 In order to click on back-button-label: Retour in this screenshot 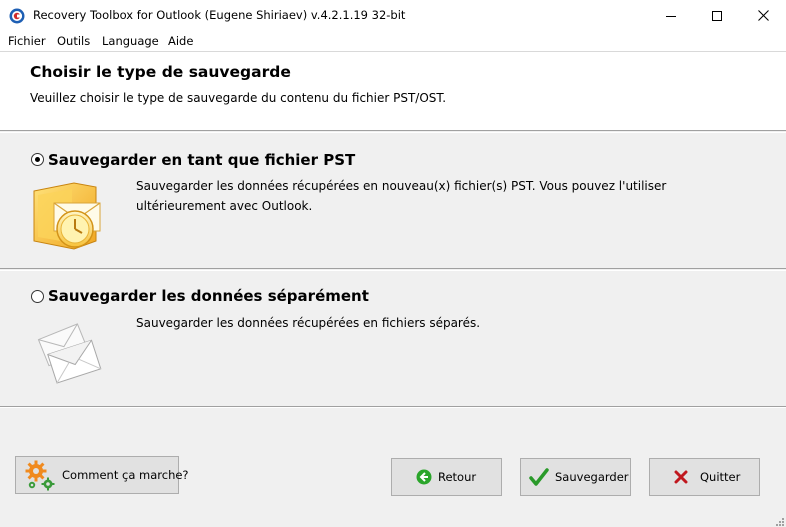, I will do `click(457, 477)`.